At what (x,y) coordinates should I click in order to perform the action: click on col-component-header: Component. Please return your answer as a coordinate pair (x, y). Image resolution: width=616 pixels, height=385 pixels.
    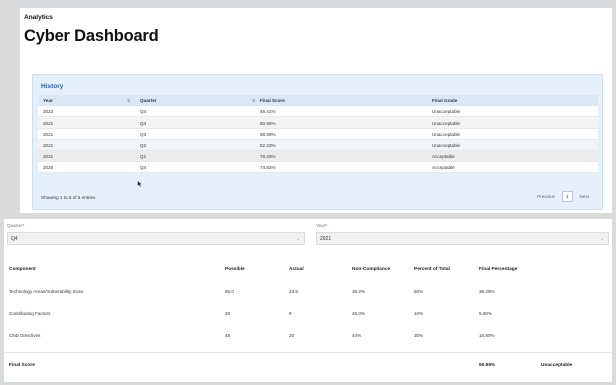
    Looking at the image, I should click on (22, 269).